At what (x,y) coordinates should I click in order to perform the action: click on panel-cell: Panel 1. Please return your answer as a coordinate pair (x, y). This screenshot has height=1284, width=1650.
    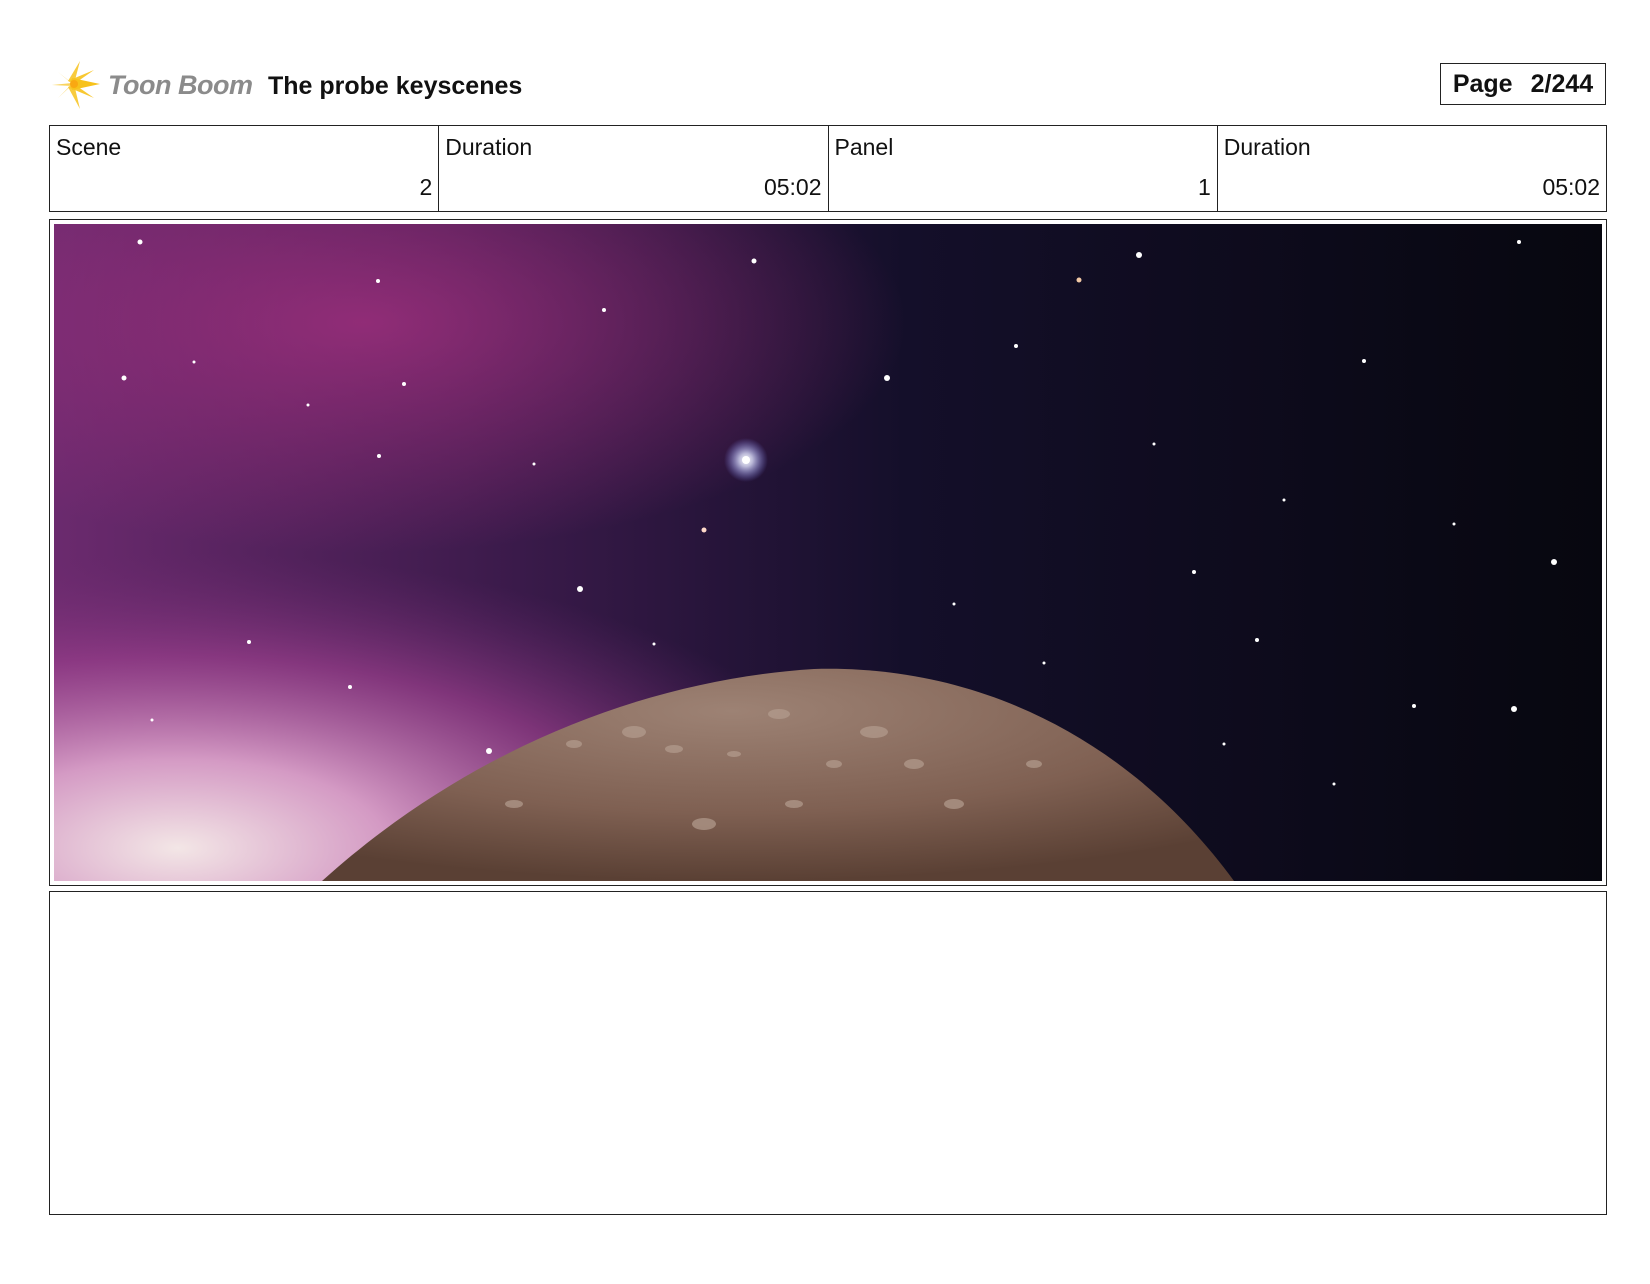
    Looking at the image, I should click on (1023, 168).